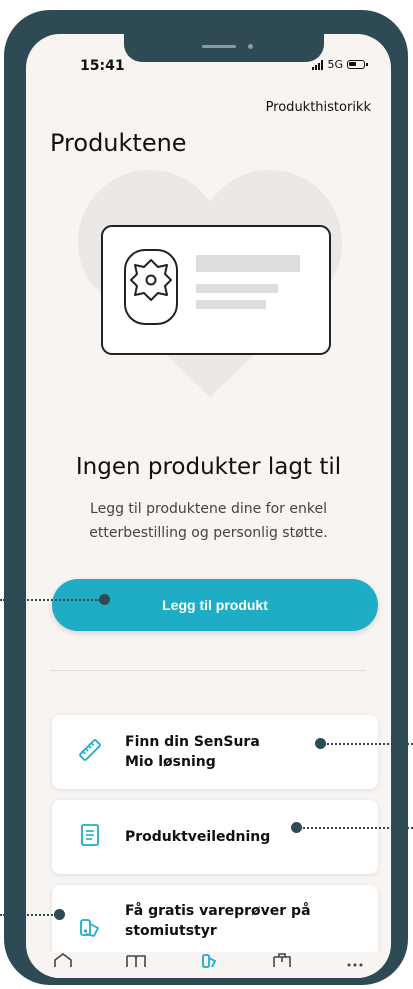 The image size is (413, 989). I want to click on document-icon, so click(90, 837).